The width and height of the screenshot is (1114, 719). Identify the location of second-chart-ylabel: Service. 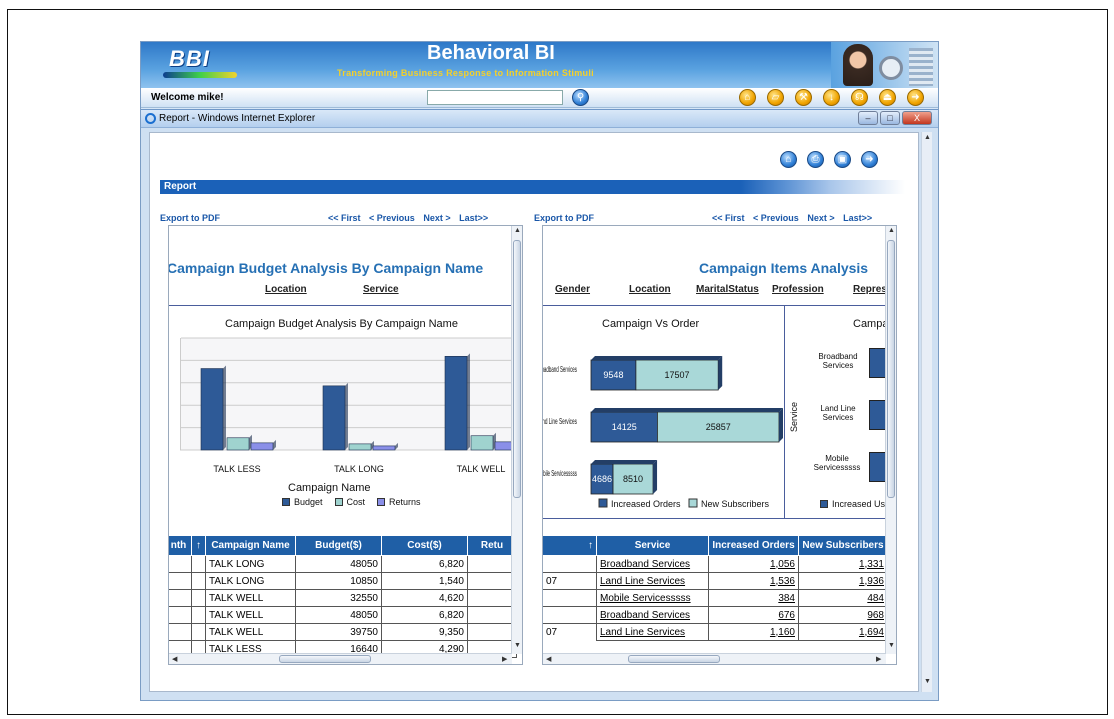
(794, 417).